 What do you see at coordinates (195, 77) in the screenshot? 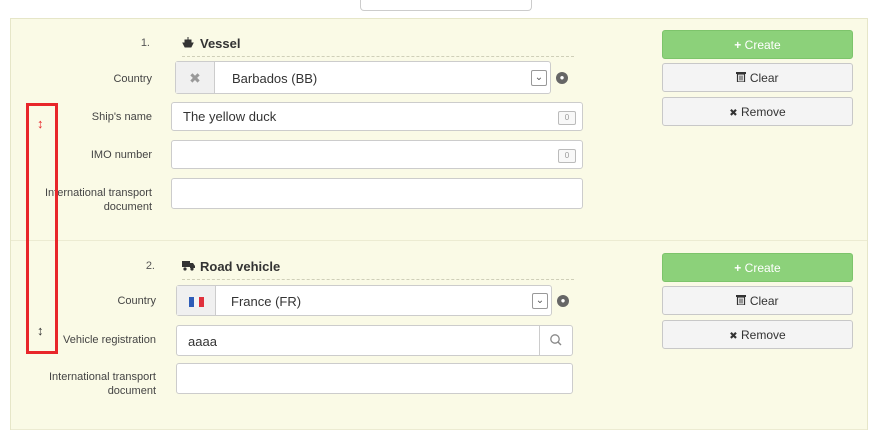
I see `clear-selection-icon: ✖` at bounding box center [195, 77].